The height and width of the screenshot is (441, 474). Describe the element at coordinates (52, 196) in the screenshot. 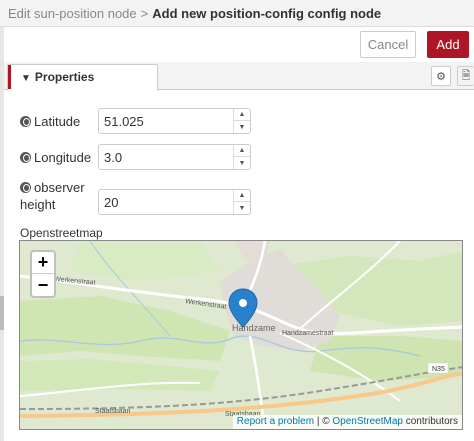

I see `observer-height-label: observer height` at that location.